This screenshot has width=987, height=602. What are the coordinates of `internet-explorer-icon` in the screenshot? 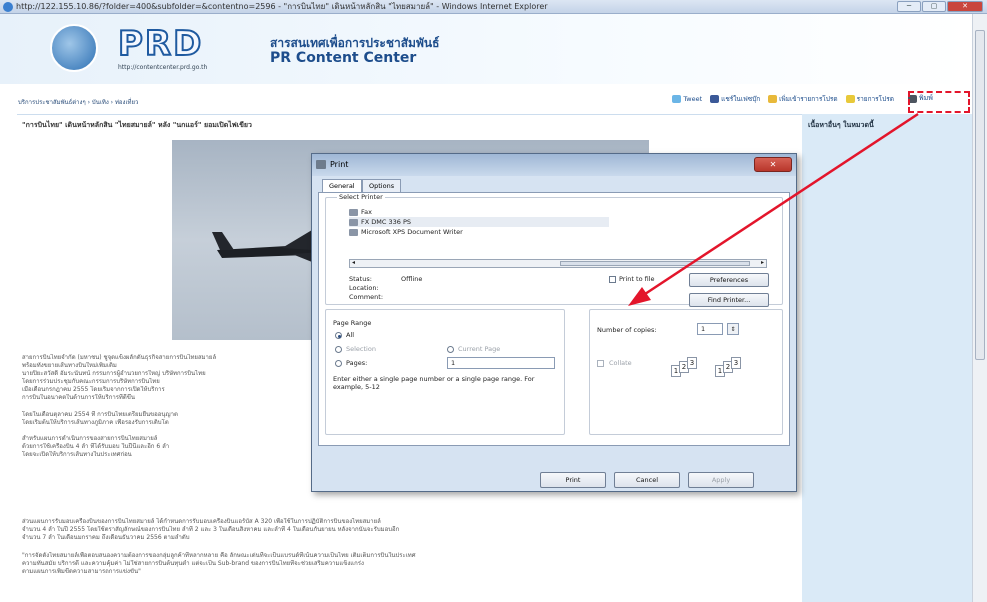 It's located at (8, 7).